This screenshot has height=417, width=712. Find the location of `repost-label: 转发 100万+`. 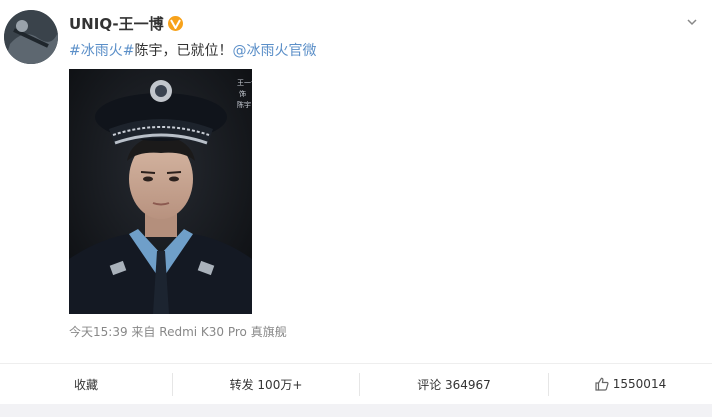

repost-label: 转发 100万+ is located at coordinates (266, 384).